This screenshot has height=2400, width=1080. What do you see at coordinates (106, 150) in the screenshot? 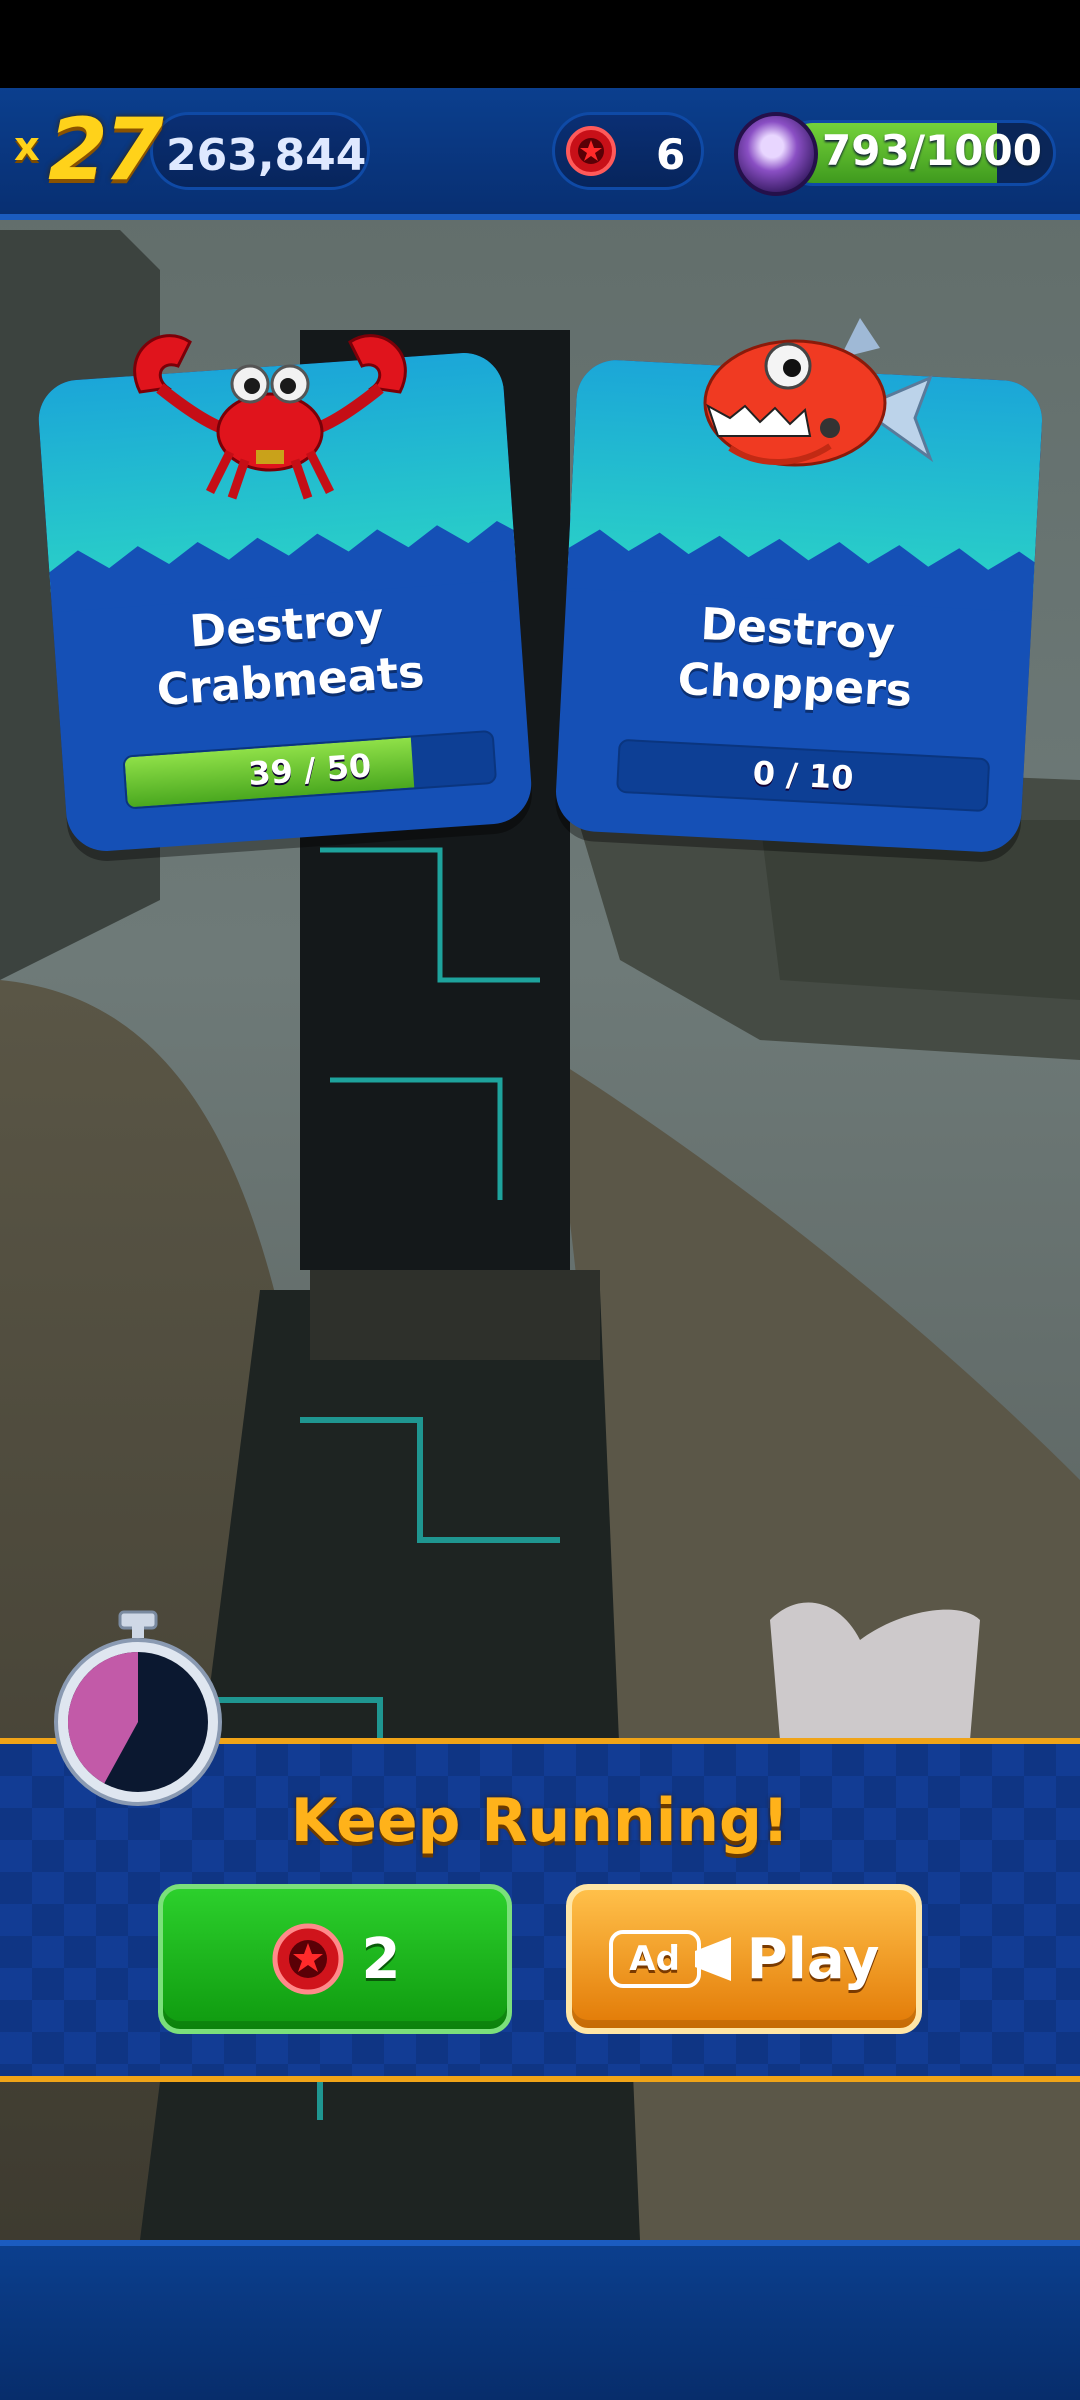
I see `score-multiplier: 27` at bounding box center [106, 150].